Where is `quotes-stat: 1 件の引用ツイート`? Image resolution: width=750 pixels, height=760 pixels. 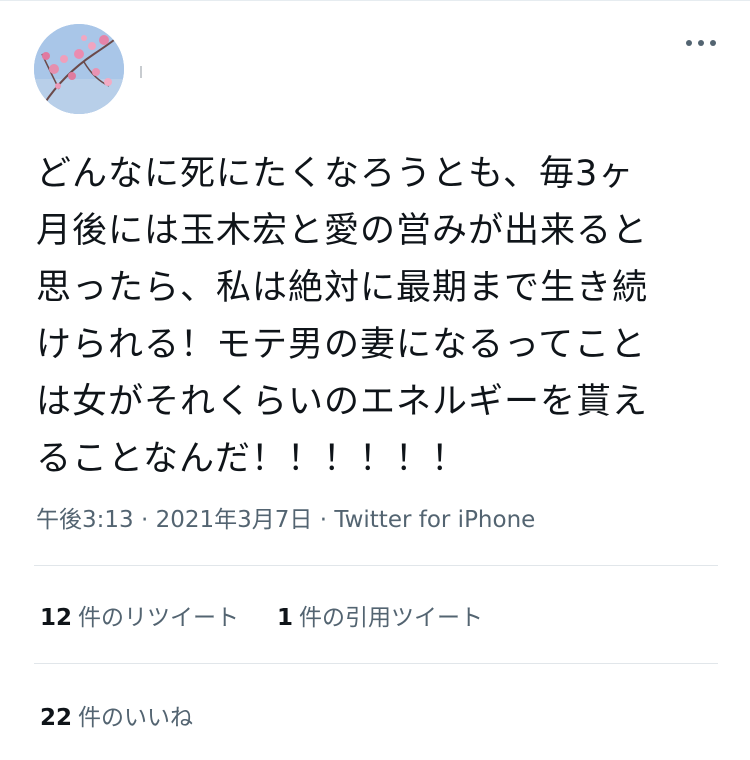 quotes-stat: 1 件の引用ツイート is located at coordinates (380, 615).